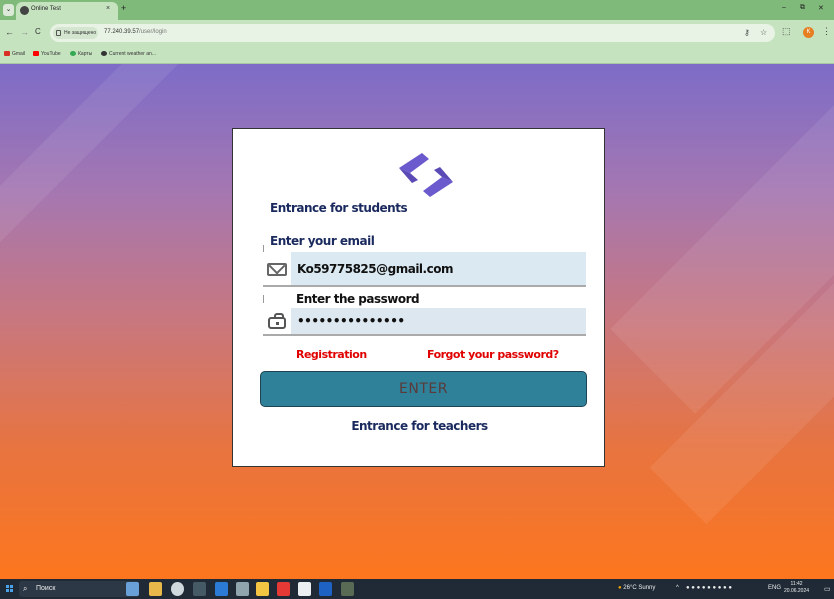 This screenshot has width=834, height=599. I want to click on email-icon-box, so click(277, 268).